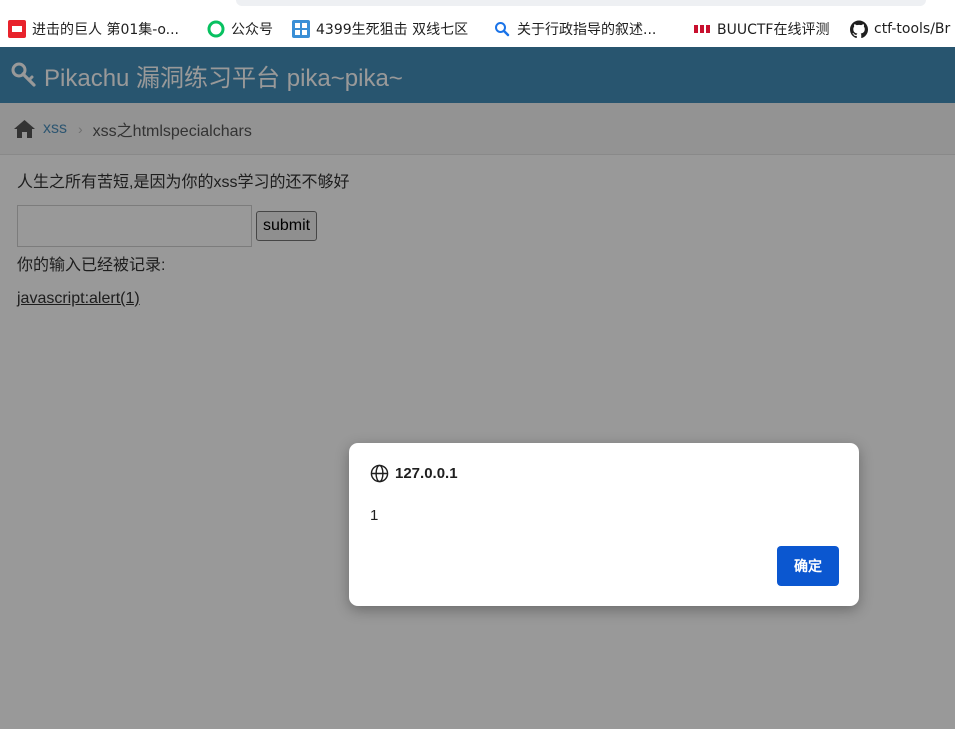 This screenshot has height=729, width=955. Describe the element at coordinates (17, 29) in the screenshot. I see `iqiyi-icon` at that location.